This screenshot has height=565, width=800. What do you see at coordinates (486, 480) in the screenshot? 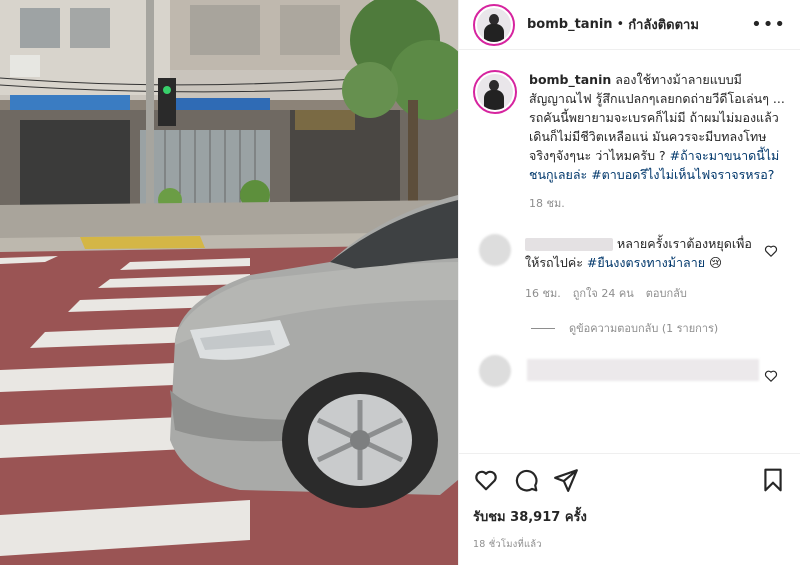
I see `heart-icon` at bounding box center [486, 480].